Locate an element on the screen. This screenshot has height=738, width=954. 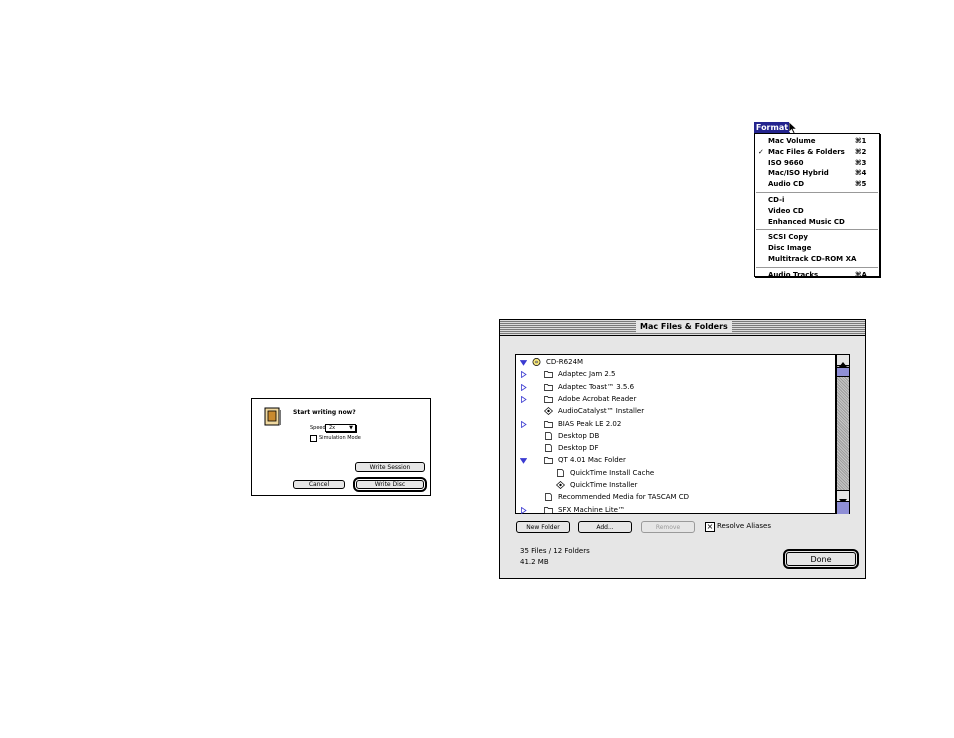
list-item: Desktop DF is located at coordinates (675, 448).